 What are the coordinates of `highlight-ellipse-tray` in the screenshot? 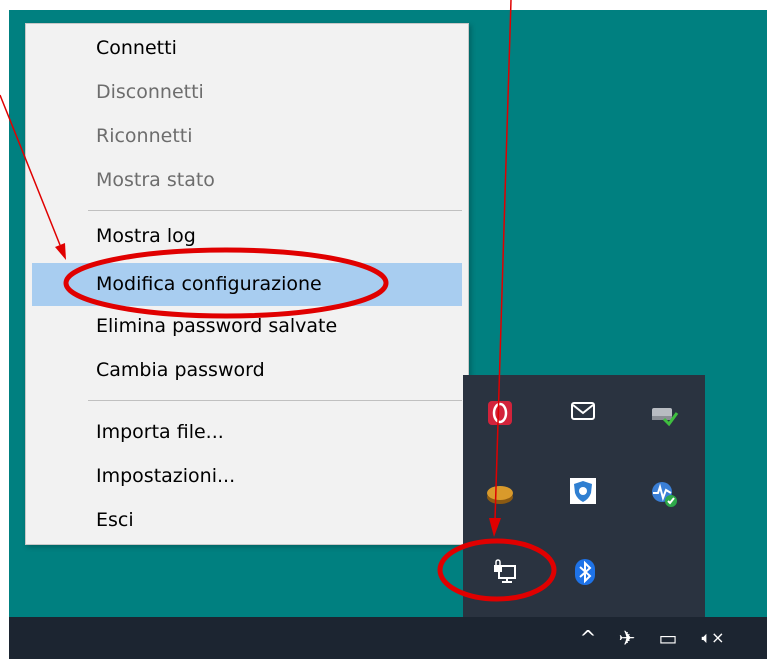 It's located at (497, 570).